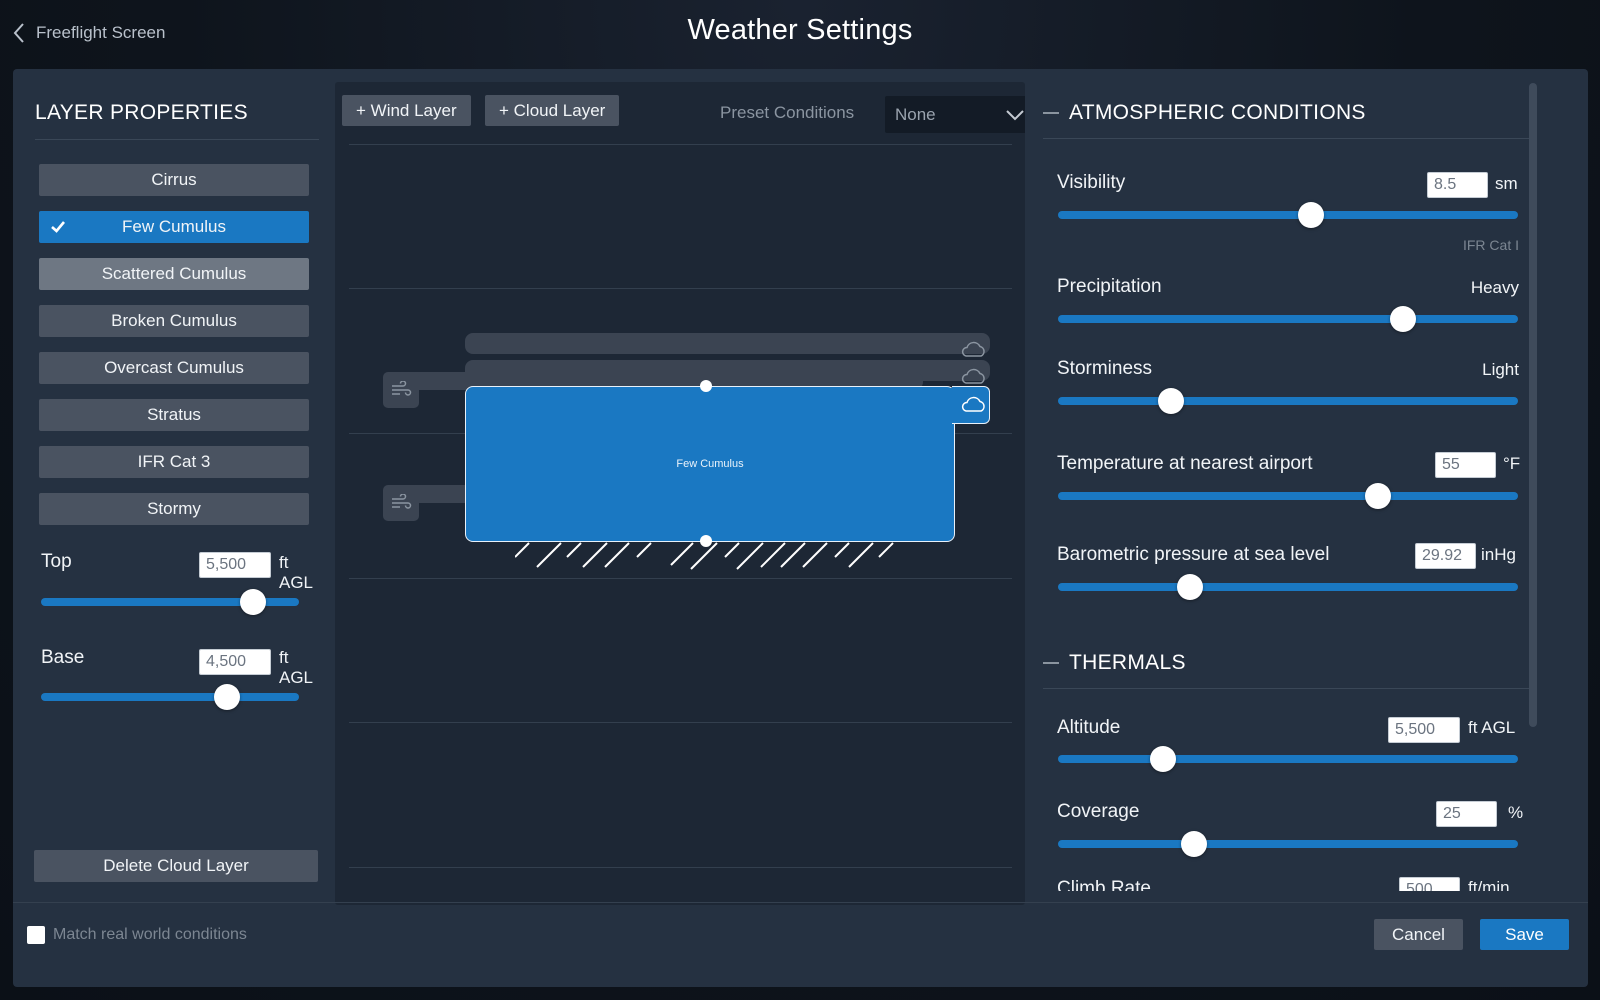  I want to click on temperature-label: Temperature at nearest airport, so click(1185, 463).